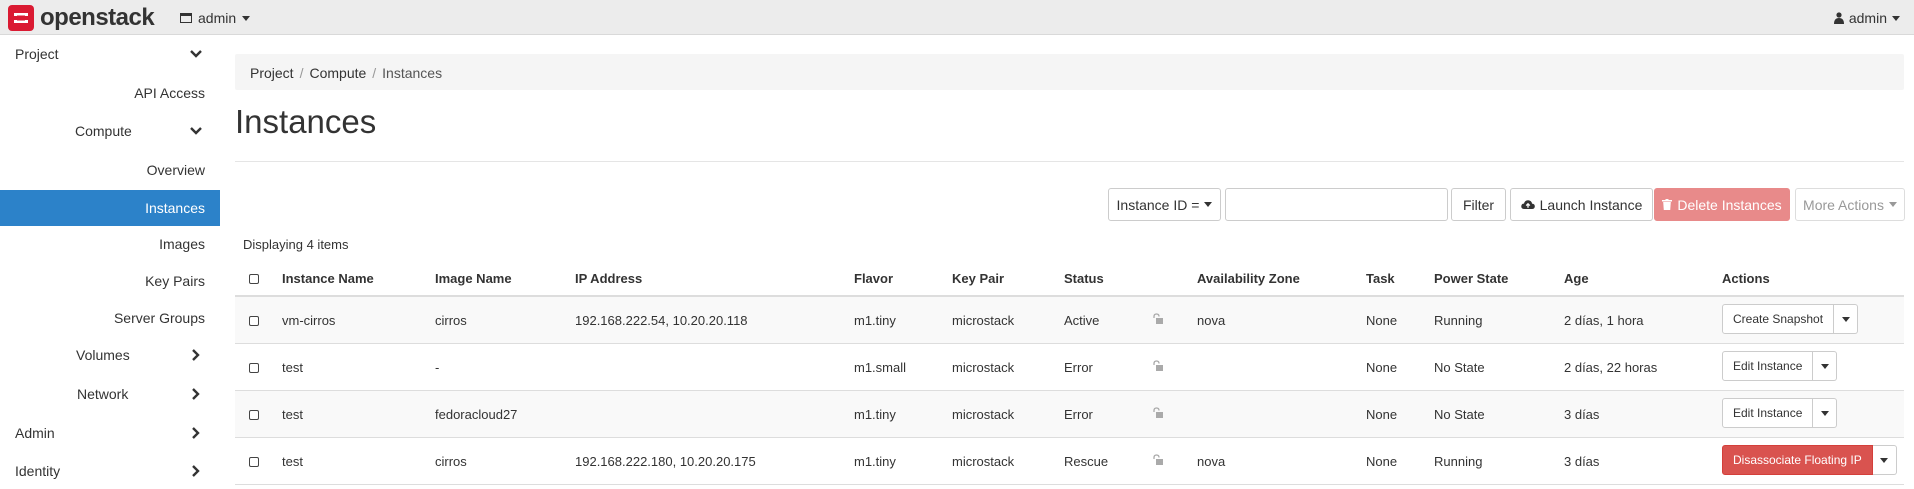  Describe the element at coordinates (476, 414) in the screenshot. I see `image-name: fedoracloud27` at that location.